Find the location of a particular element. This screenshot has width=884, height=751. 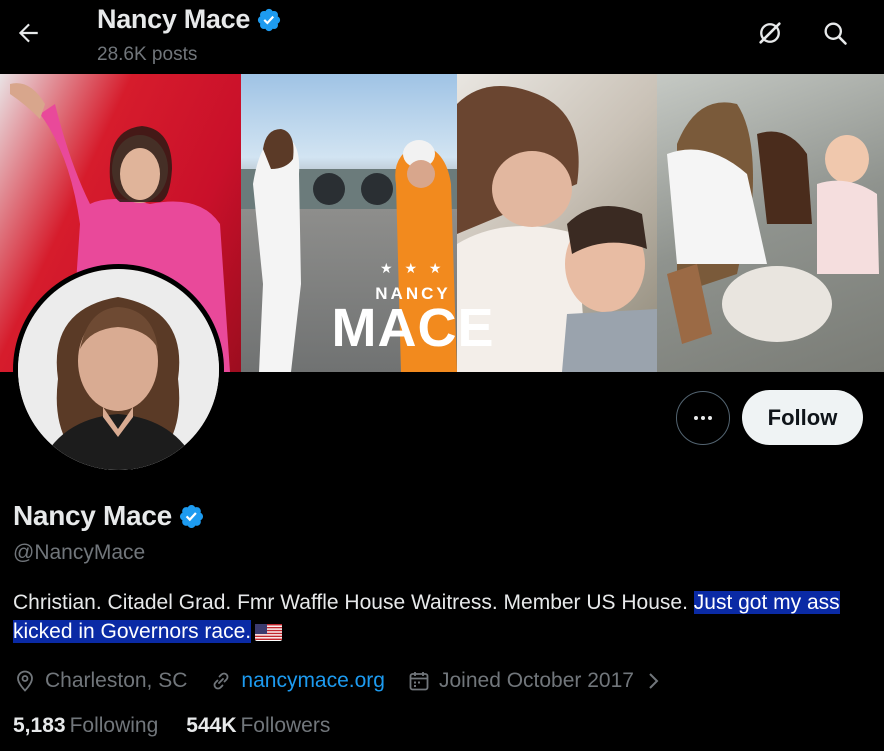

location-item: Charleston, SC is located at coordinates (100, 681).